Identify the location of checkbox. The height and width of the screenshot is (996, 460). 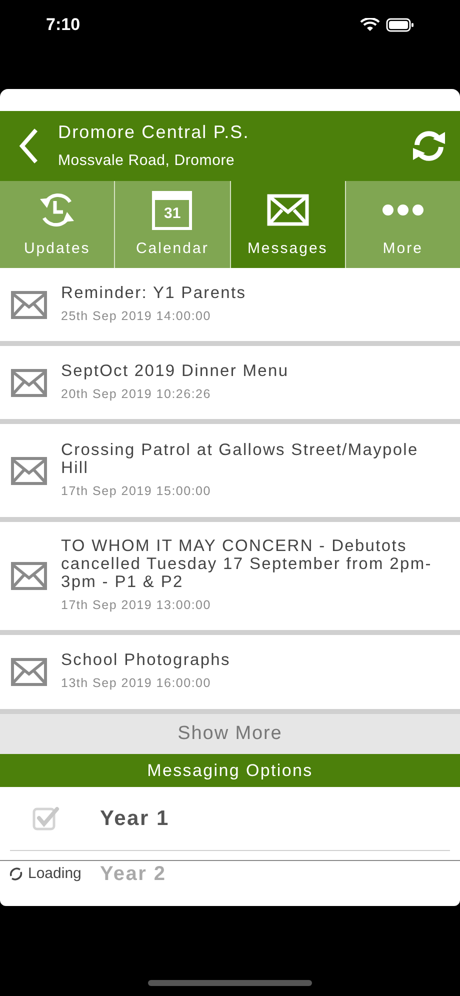
(46, 818).